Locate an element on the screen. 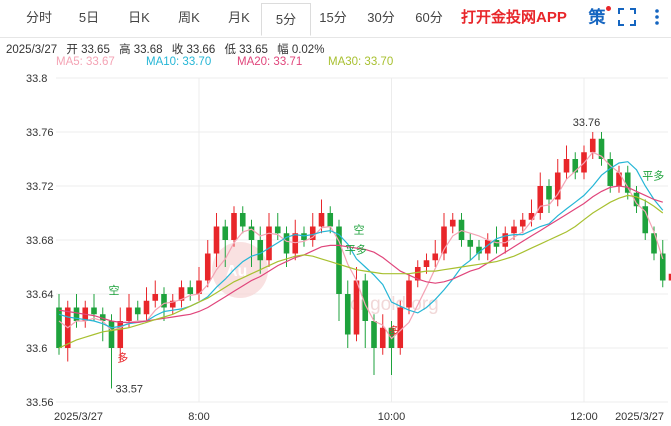 Image resolution: width=671 pixels, height=426 pixels. x-tick-label: 8:00 is located at coordinates (198, 417).